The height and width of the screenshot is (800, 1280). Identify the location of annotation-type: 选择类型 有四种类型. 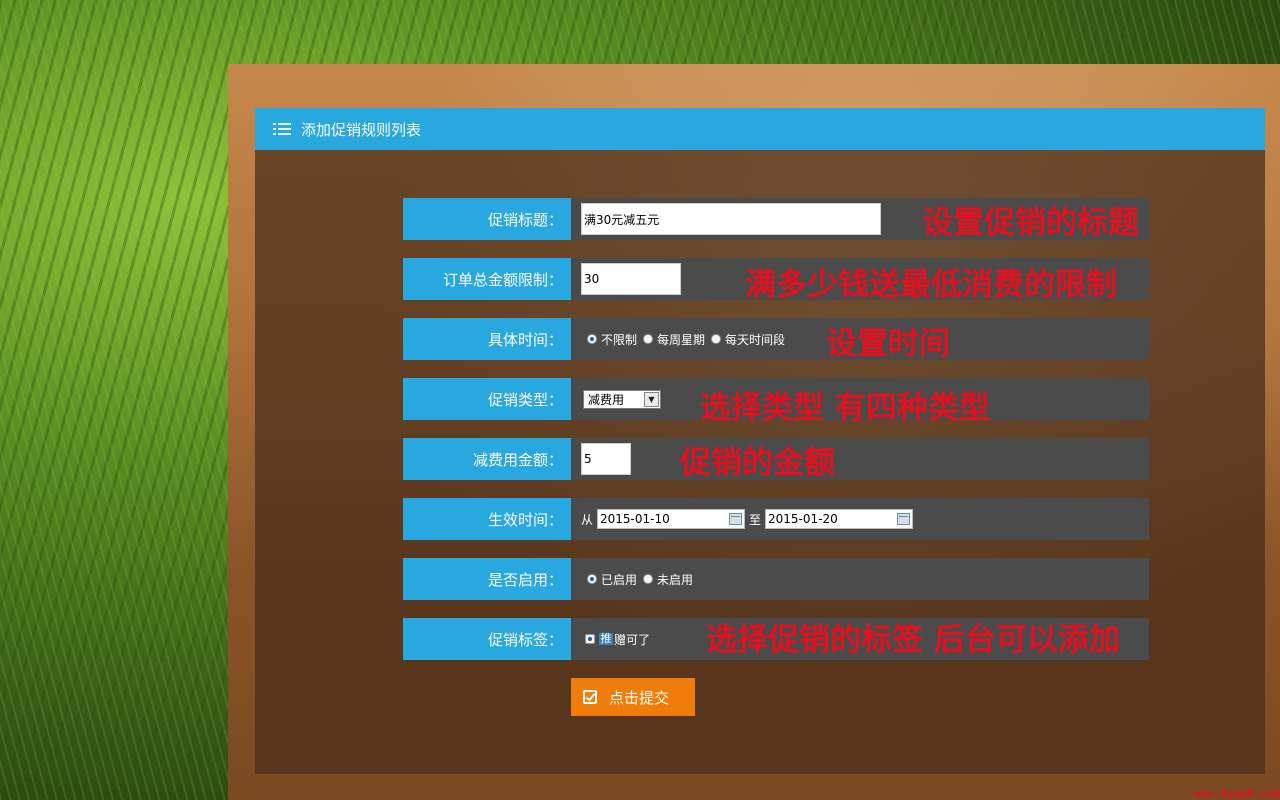
(845, 408).